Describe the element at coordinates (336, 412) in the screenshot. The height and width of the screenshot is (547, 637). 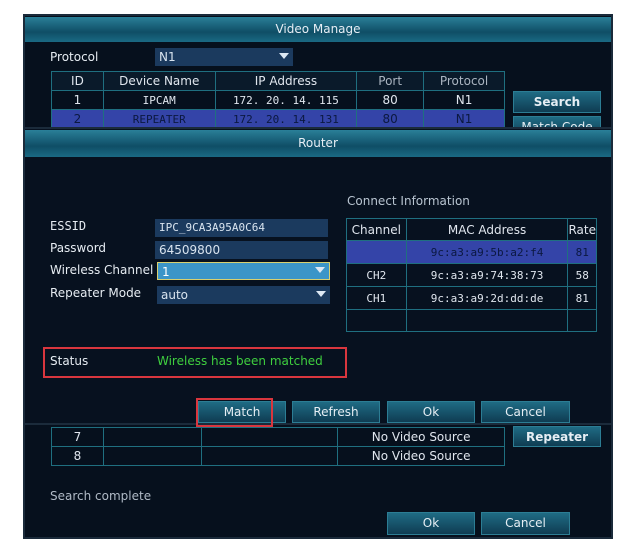
I see `refresh-button: Refresh` at that location.